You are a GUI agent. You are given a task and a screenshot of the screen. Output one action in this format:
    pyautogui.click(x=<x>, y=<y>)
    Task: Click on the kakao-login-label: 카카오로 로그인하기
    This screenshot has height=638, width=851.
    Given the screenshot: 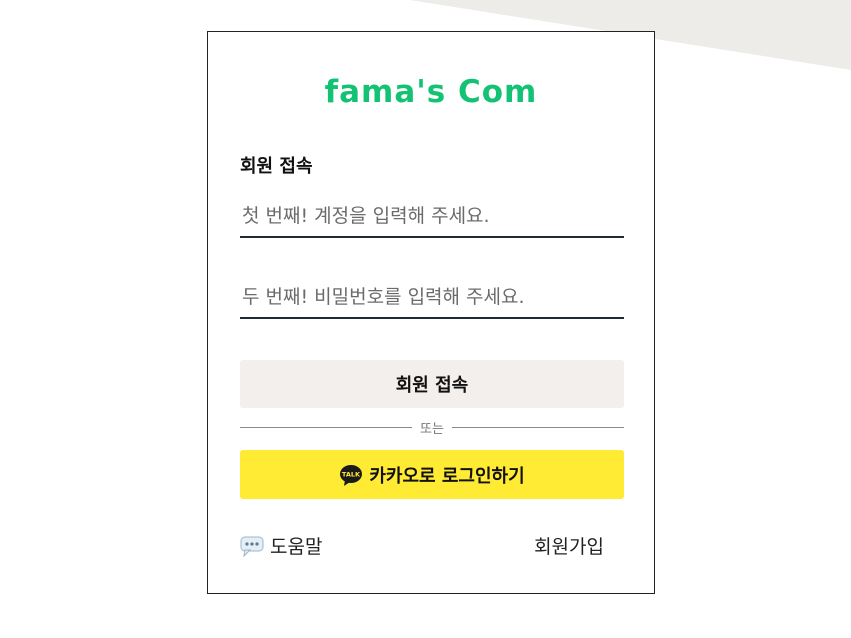 What is the action you would take?
    pyautogui.click(x=447, y=476)
    